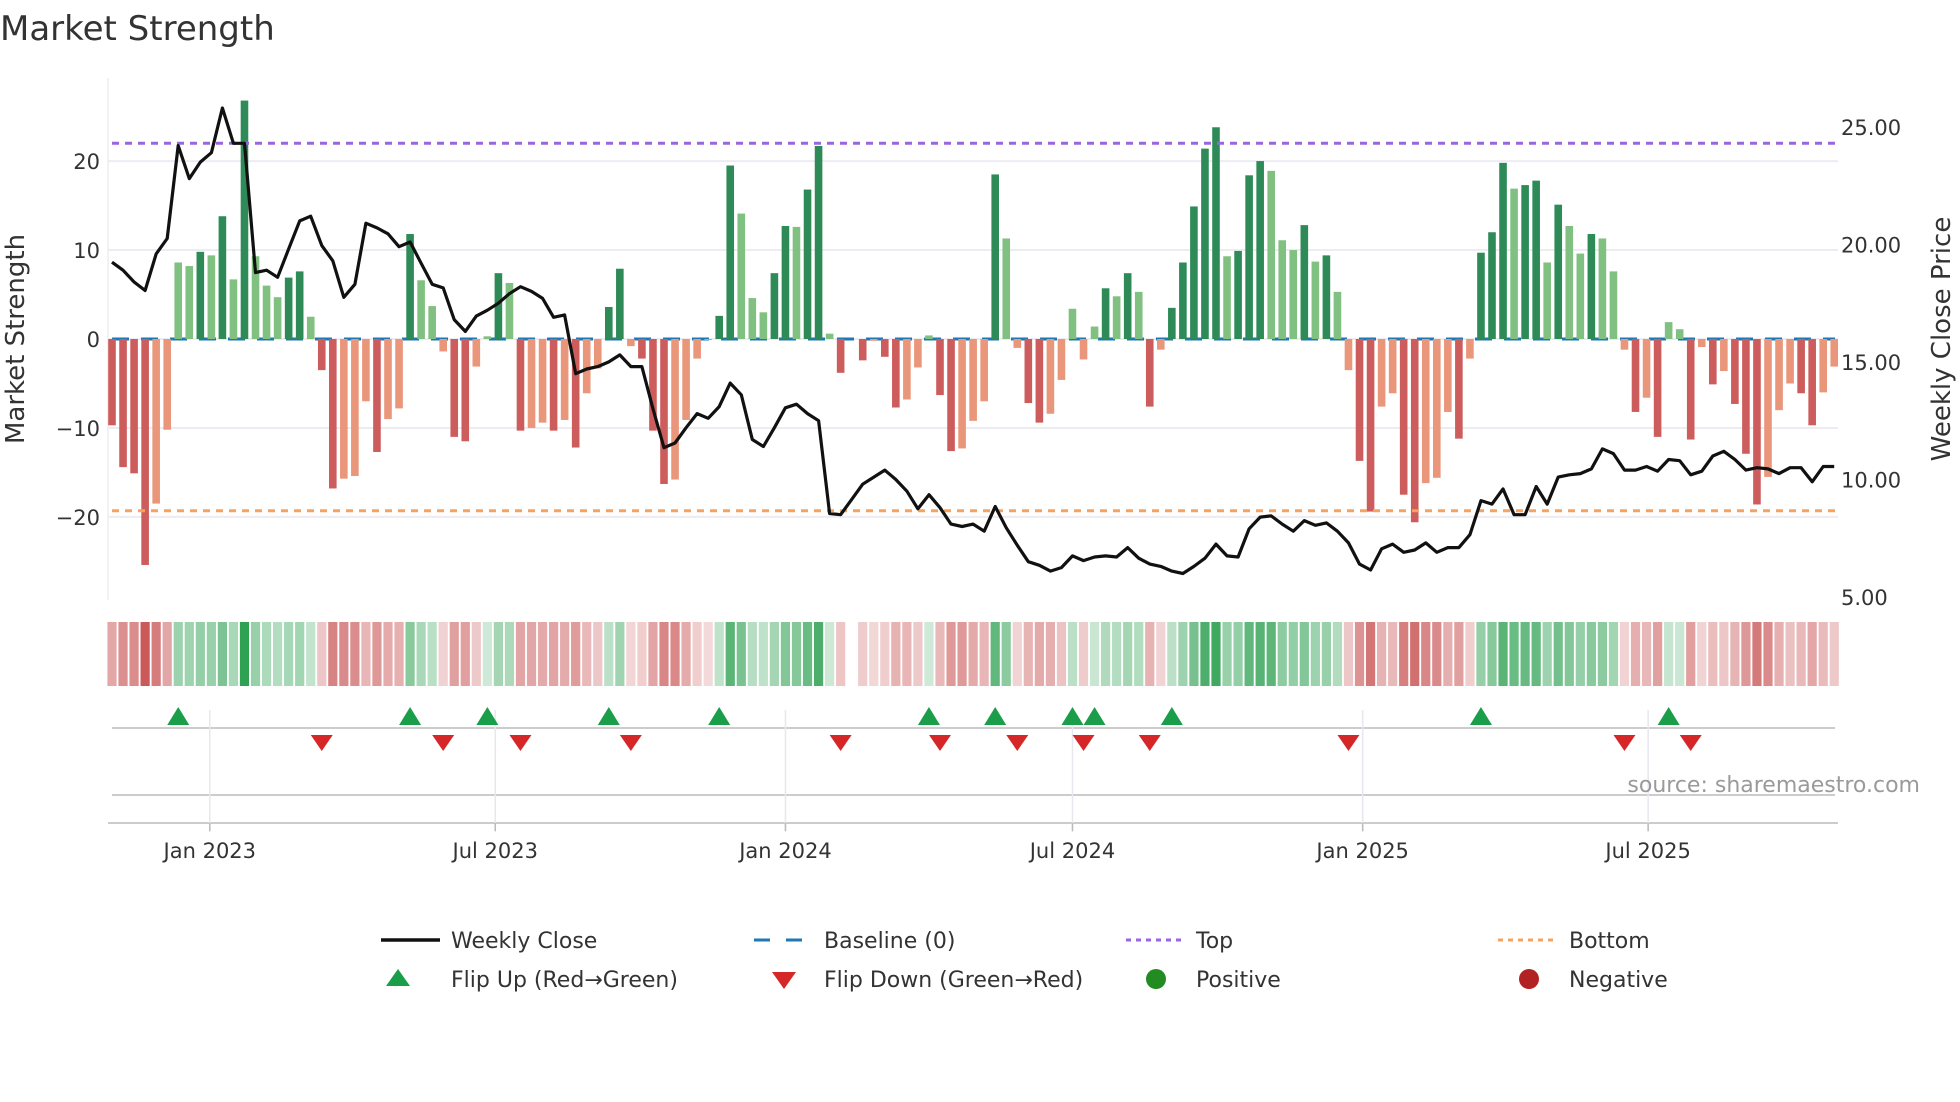 This screenshot has height=1102, width=1960. I want to click on source-credit: source: sharemaestro.com, so click(1773, 785).